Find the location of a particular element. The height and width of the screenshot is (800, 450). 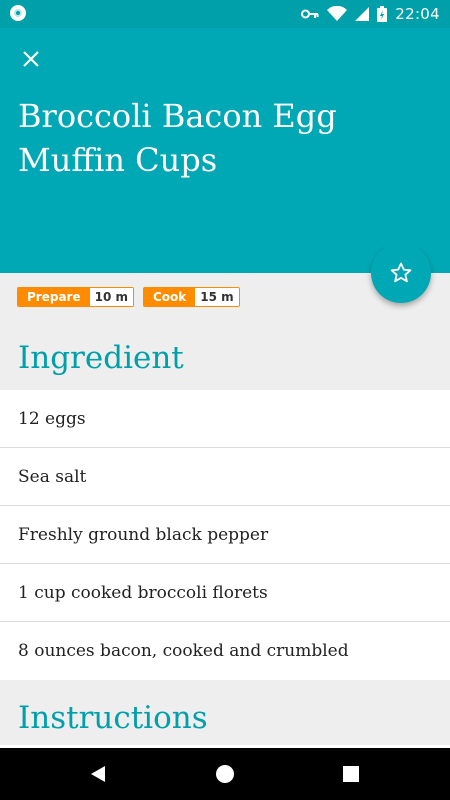

home-circle-icon is located at coordinates (225, 774).